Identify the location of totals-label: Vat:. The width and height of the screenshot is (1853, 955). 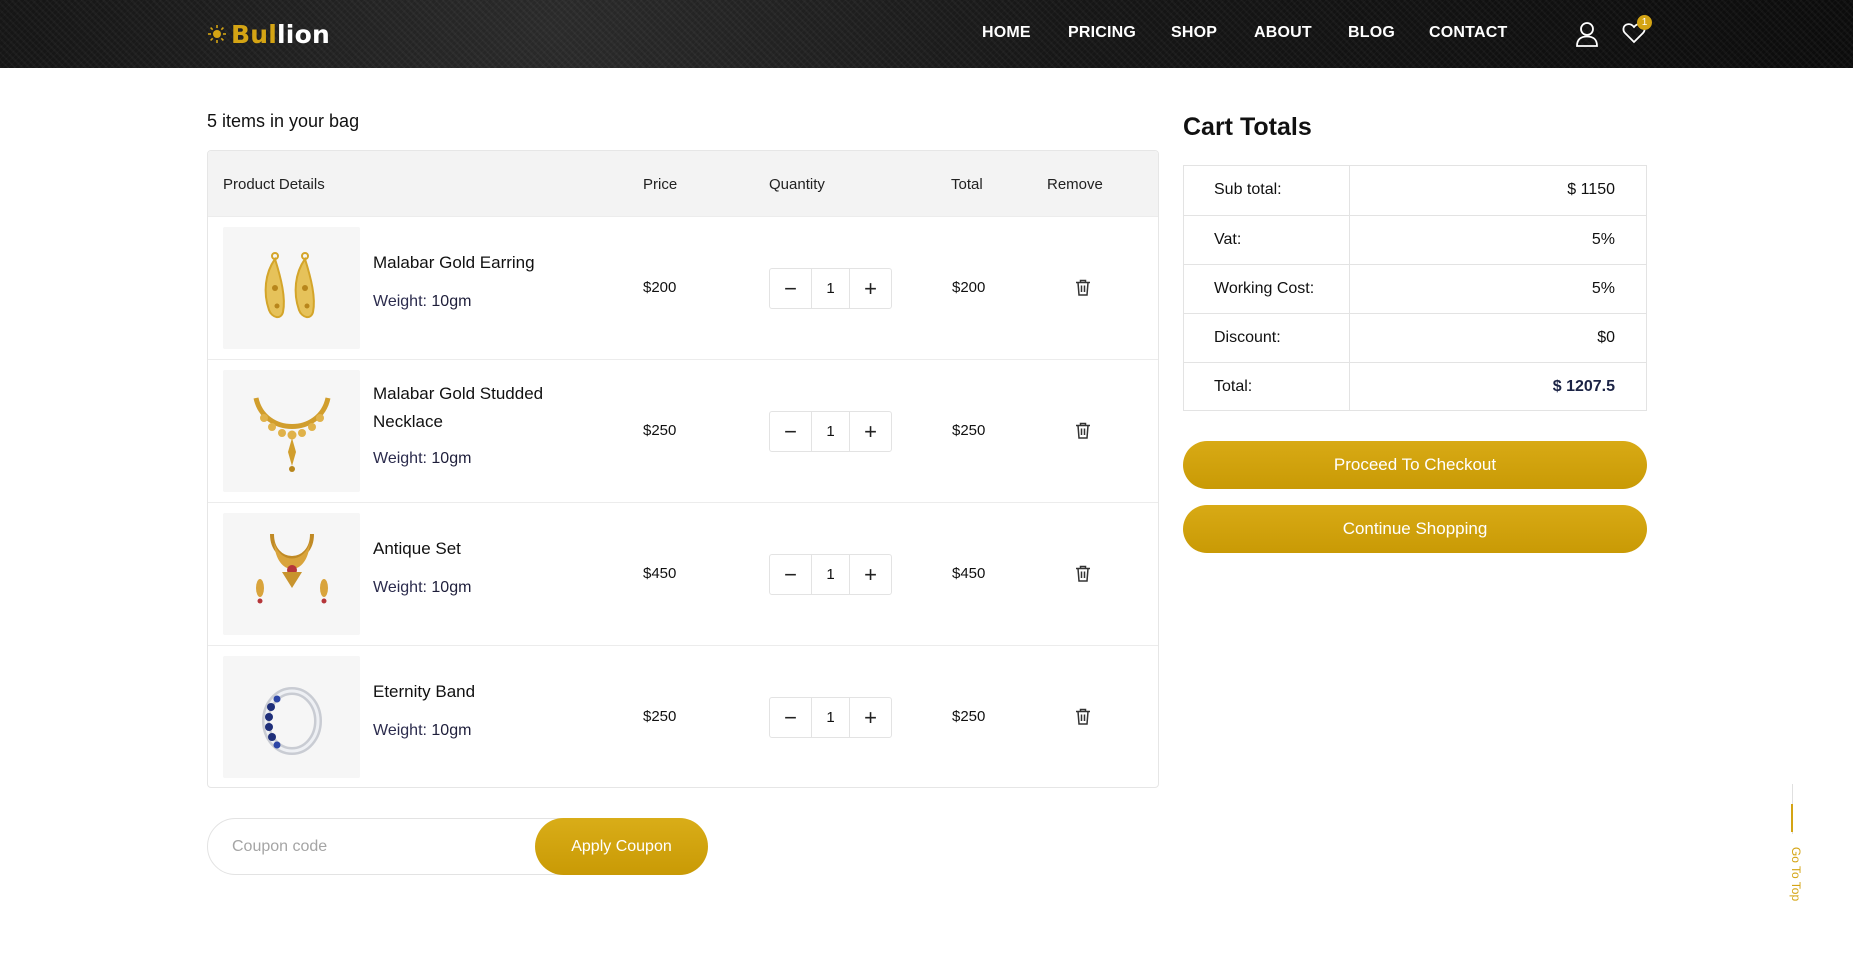
(1228, 239).